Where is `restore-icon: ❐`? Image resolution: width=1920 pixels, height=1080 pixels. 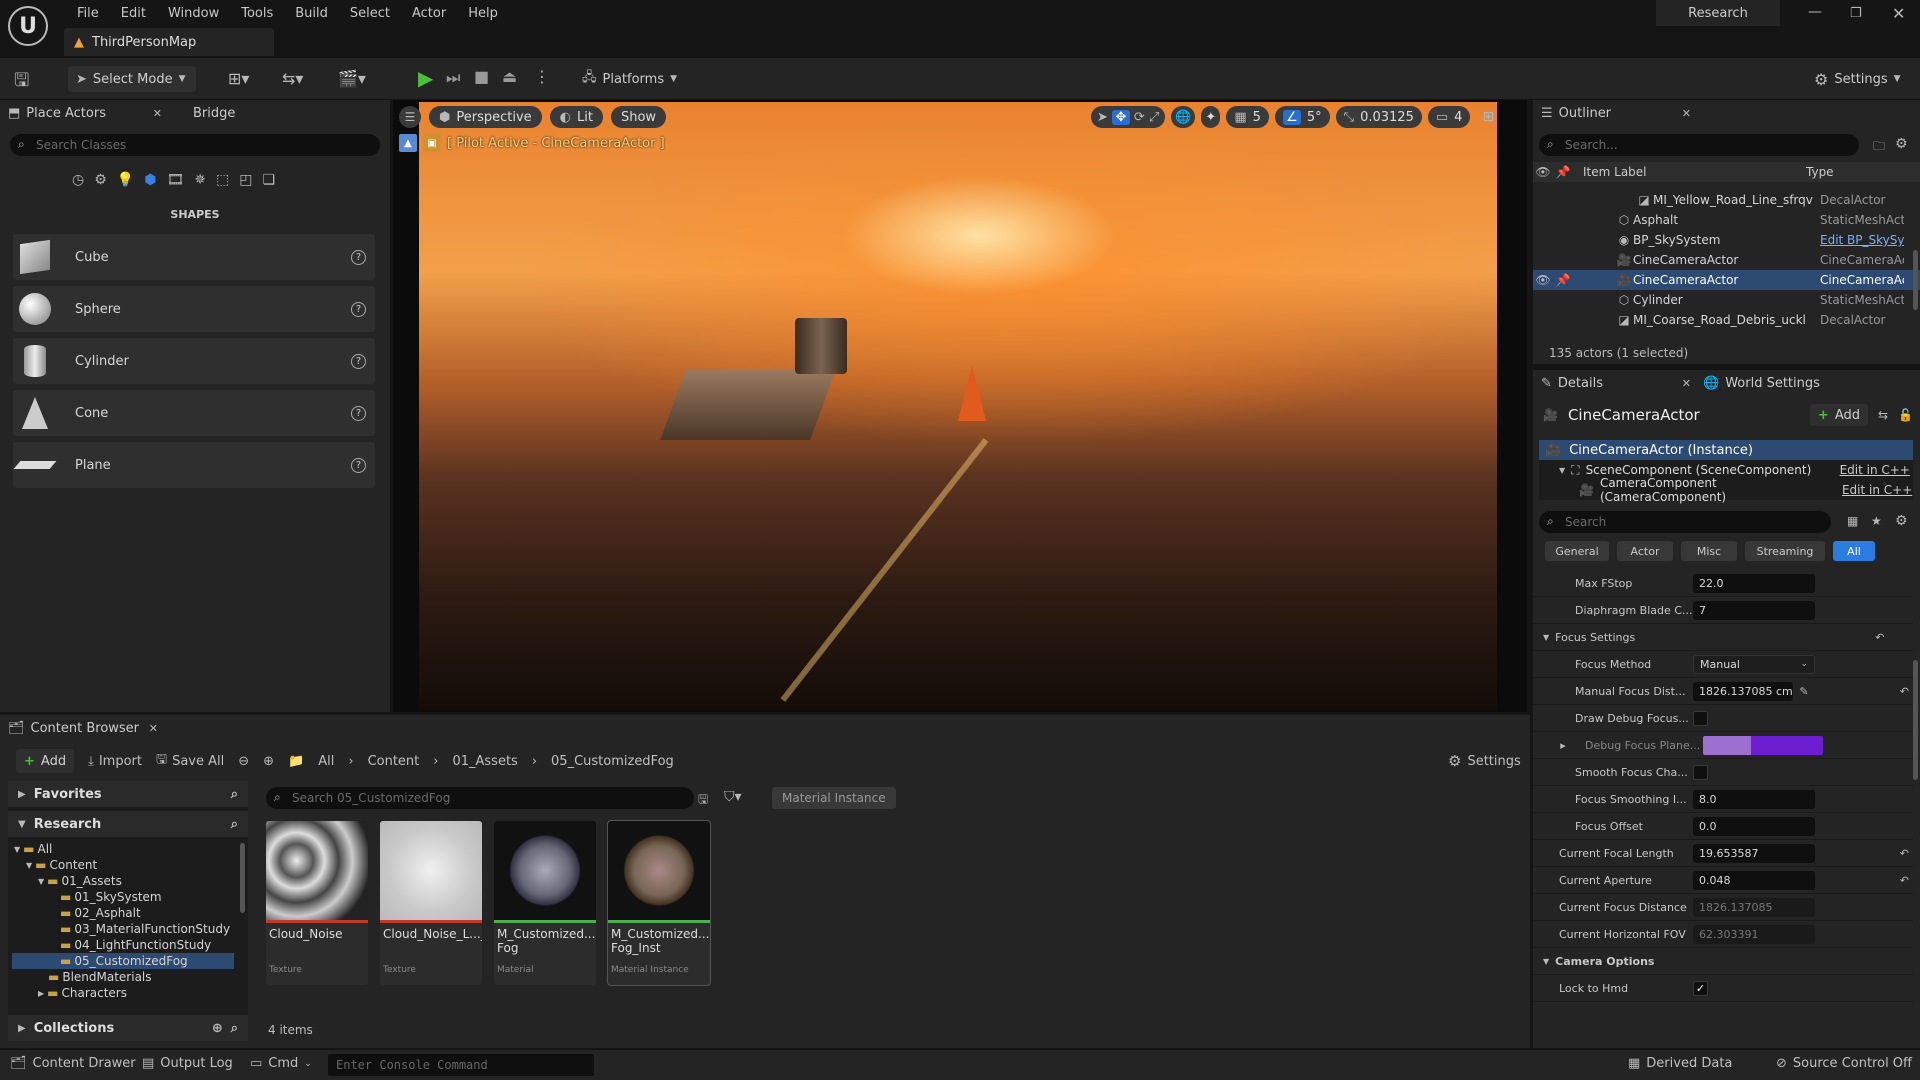 restore-icon: ❐ is located at coordinates (1856, 13).